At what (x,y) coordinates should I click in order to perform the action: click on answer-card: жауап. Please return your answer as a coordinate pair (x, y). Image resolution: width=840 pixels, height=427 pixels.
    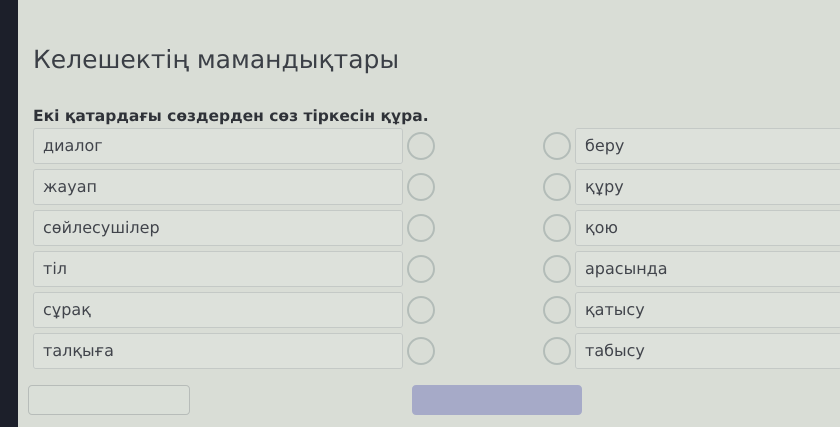
    Looking at the image, I should click on (218, 187).